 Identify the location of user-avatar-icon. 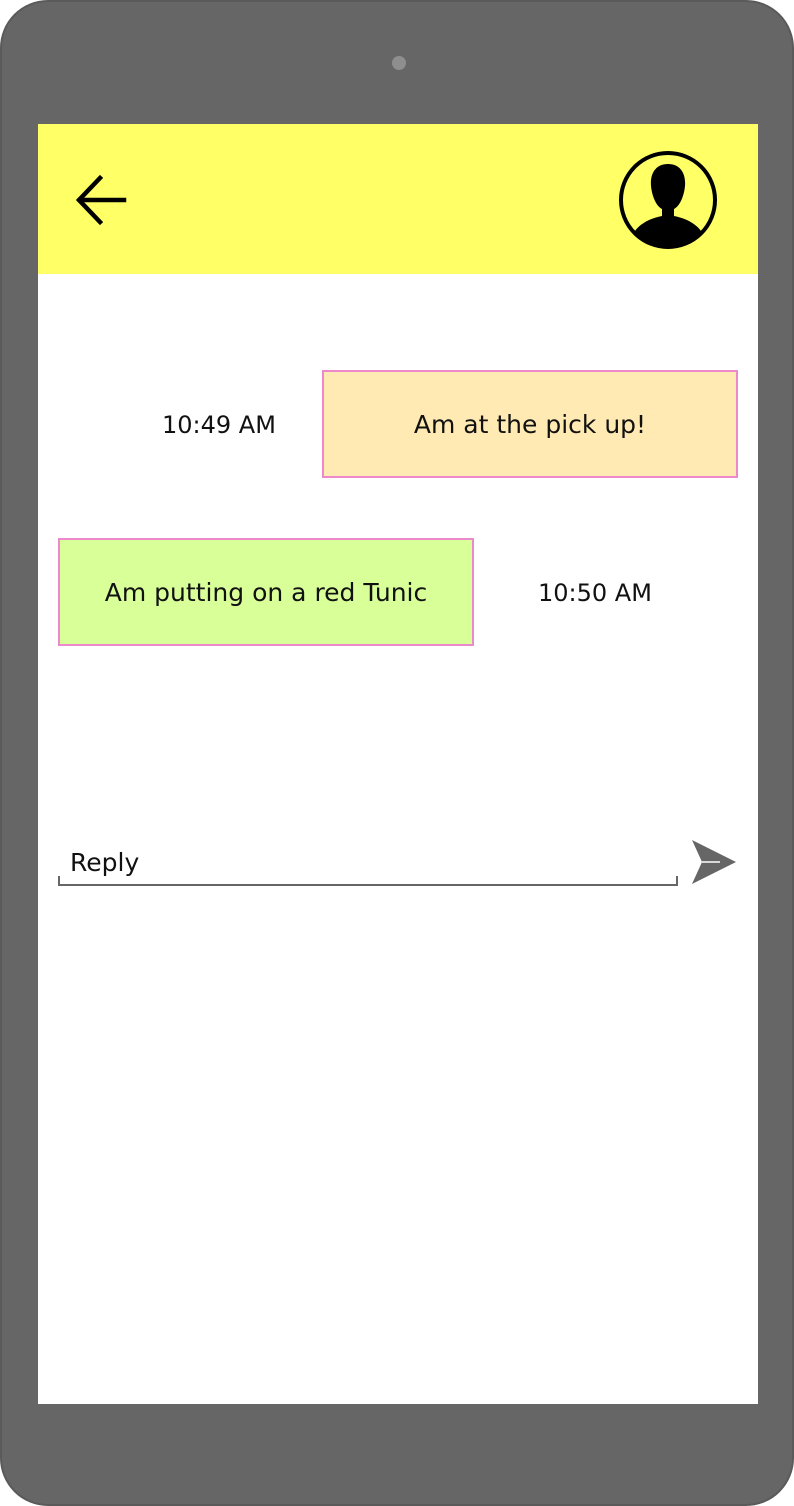
(668, 200).